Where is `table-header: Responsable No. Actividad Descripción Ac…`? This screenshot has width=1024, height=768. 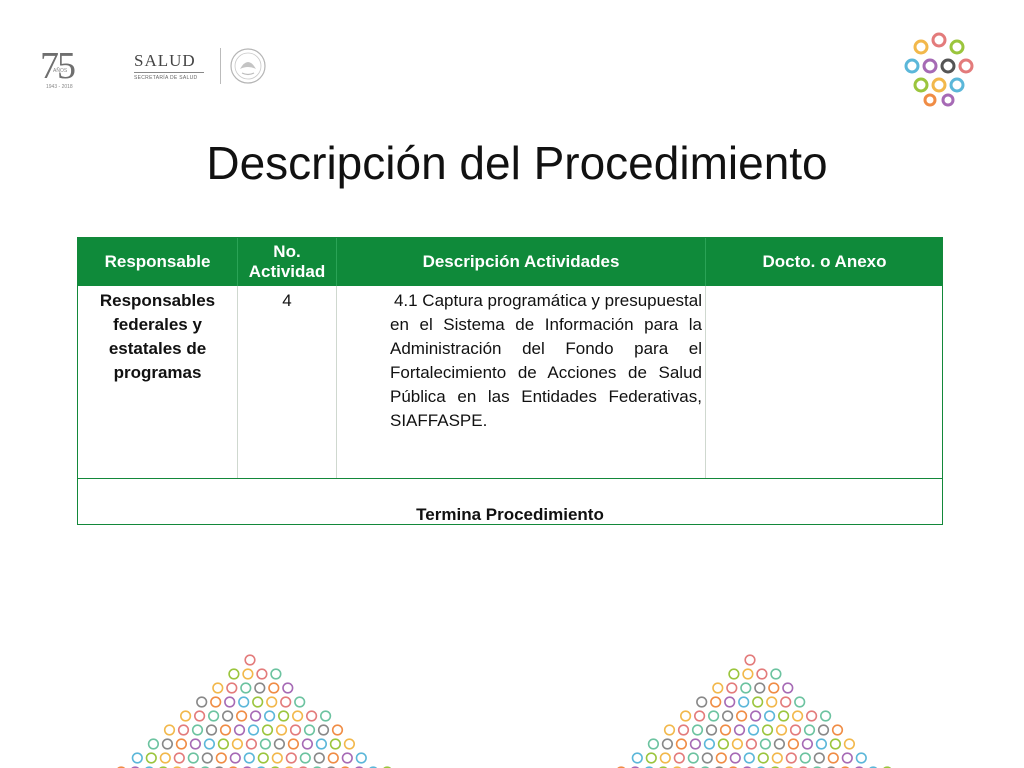 table-header: Responsable No. Actividad Descripción Ac… is located at coordinates (510, 262).